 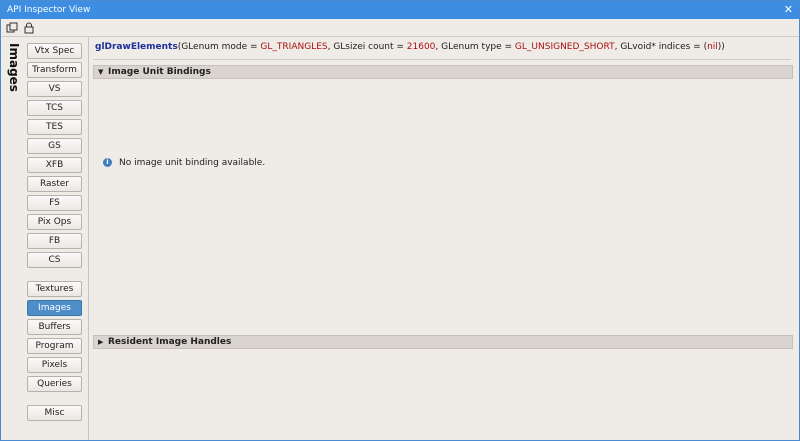 I want to click on collapsed-arrow-icon: ▶, so click(x=101, y=342).